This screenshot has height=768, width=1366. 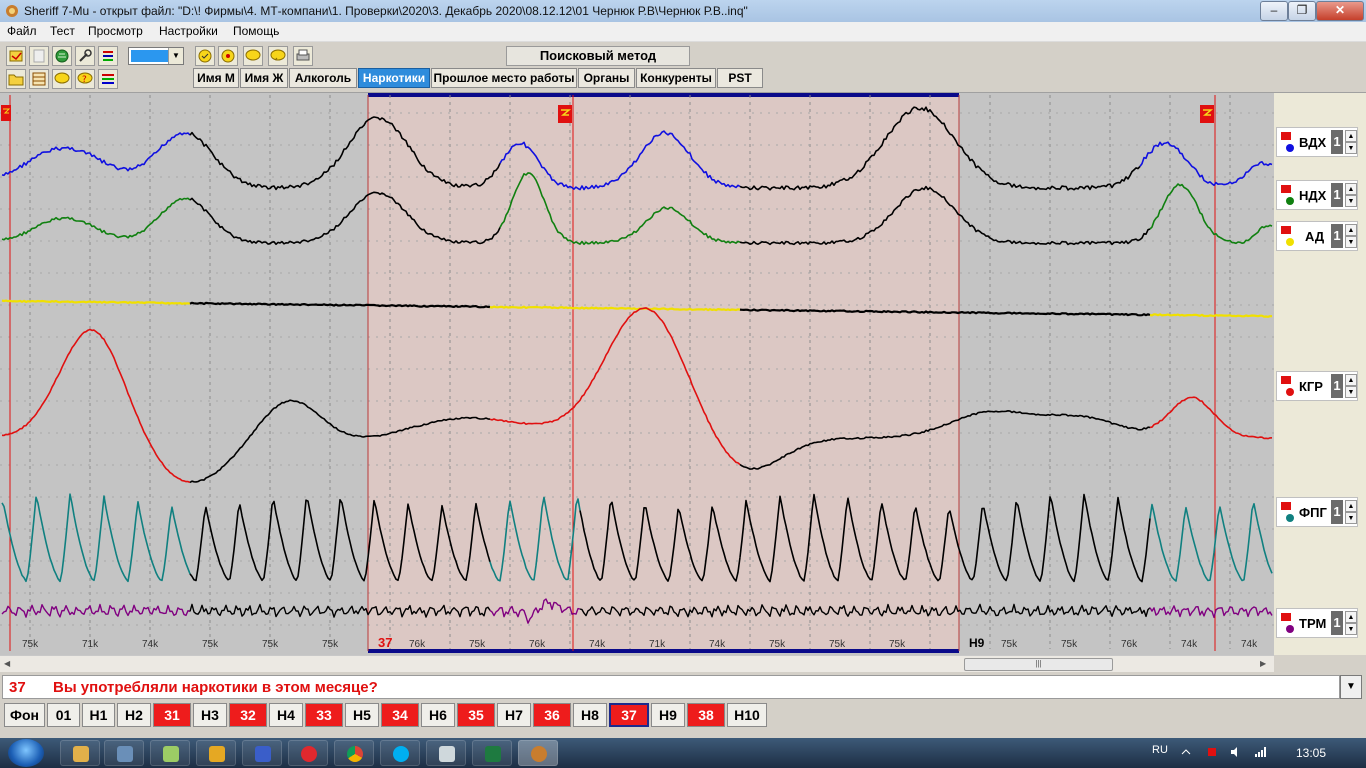 What do you see at coordinates (538, 753) in the screenshot?
I see `taskbar-sheriff` at bounding box center [538, 753].